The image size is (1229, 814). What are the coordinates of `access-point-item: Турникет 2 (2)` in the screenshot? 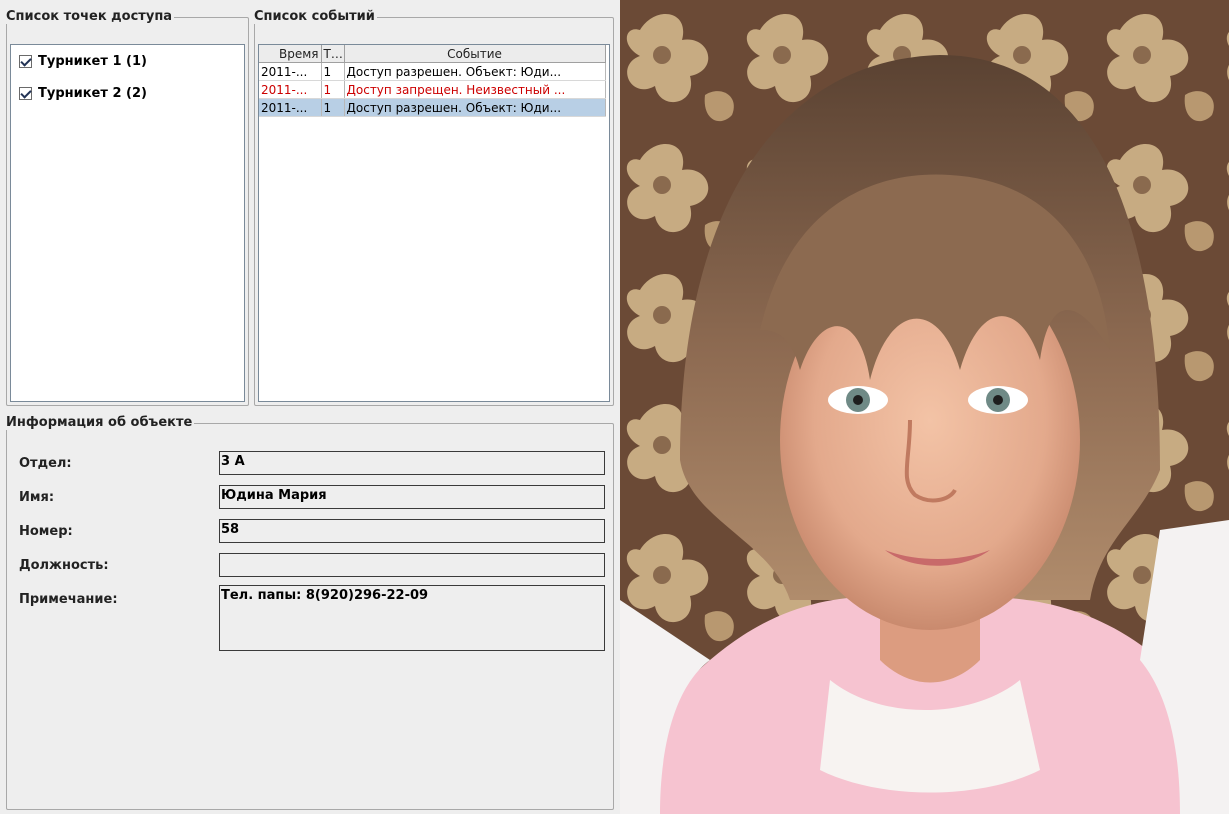 It's located at (83, 93).